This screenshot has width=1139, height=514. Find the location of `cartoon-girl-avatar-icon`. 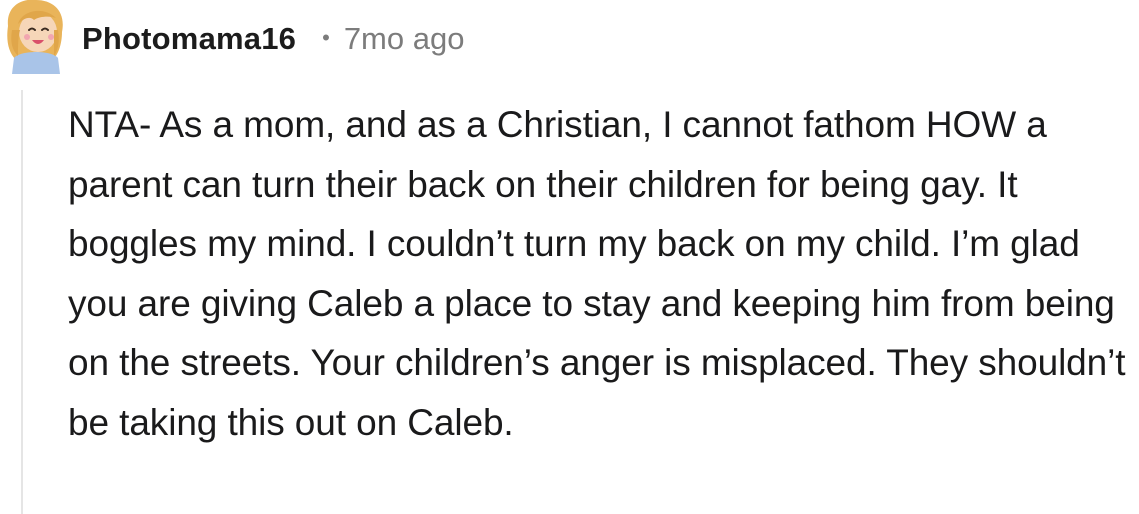

cartoon-girl-avatar-icon is located at coordinates (35, 37).